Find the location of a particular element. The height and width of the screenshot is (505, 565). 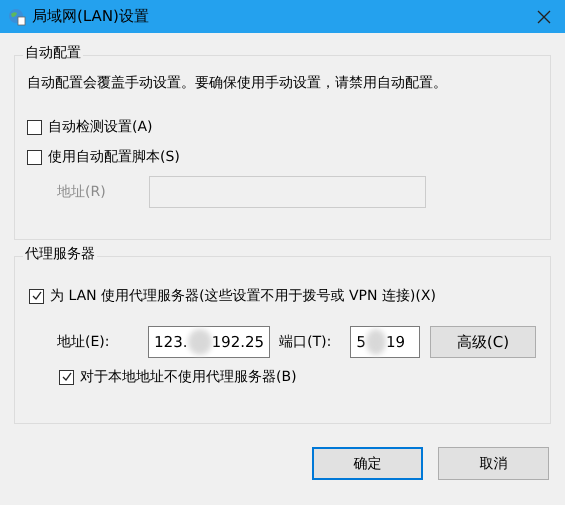

address-field: 123. 192.25 is located at coordinates (209, 342).